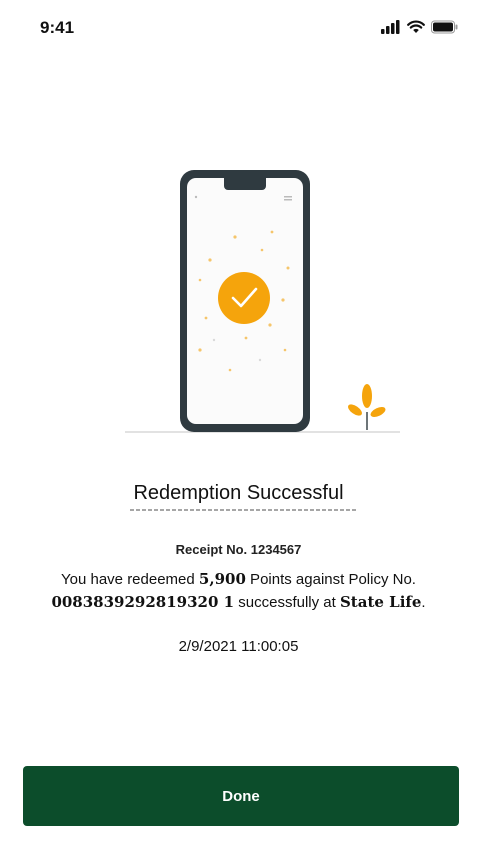  Describe the element at coordinates (222, 579) in the screenshot. I see `points-value: 5,900` at that location.